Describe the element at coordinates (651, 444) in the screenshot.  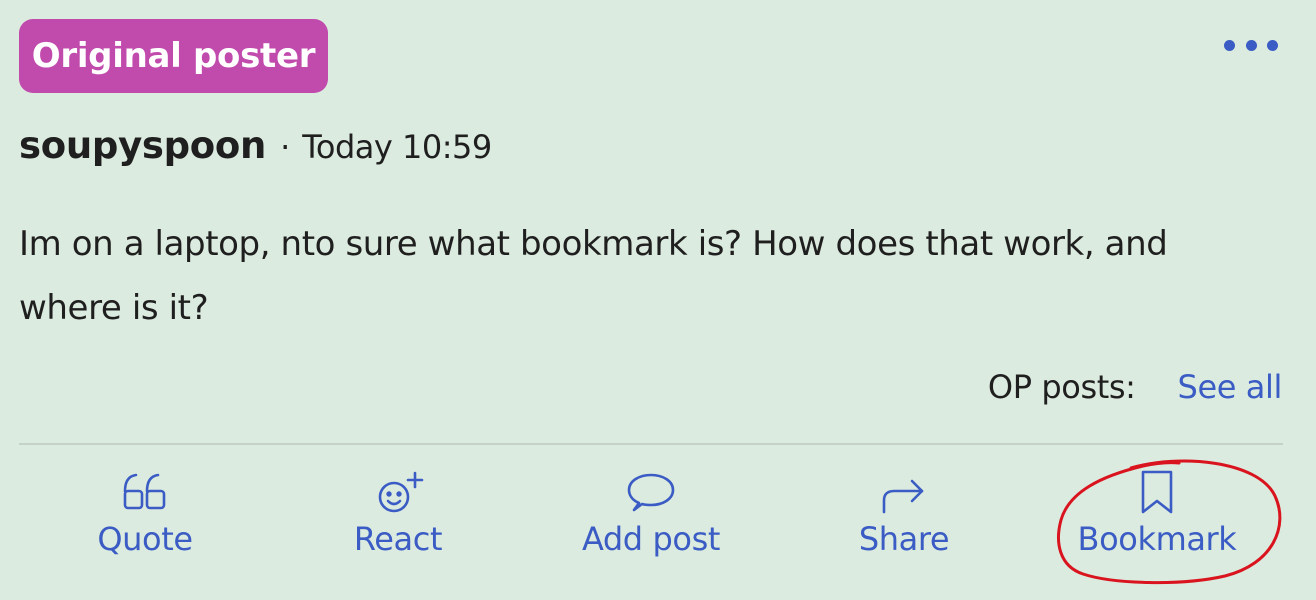
I see `divider` at that location.